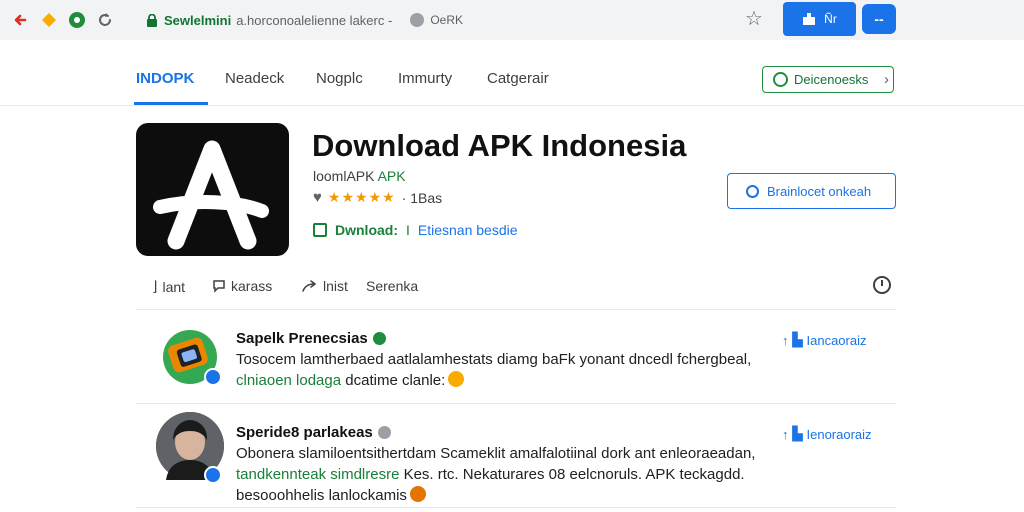 This screenshot has width=1024, height=512. Describe the element at coordinates (456, 379) in the screenshot. I see `smile-emoji-icon` at that location.